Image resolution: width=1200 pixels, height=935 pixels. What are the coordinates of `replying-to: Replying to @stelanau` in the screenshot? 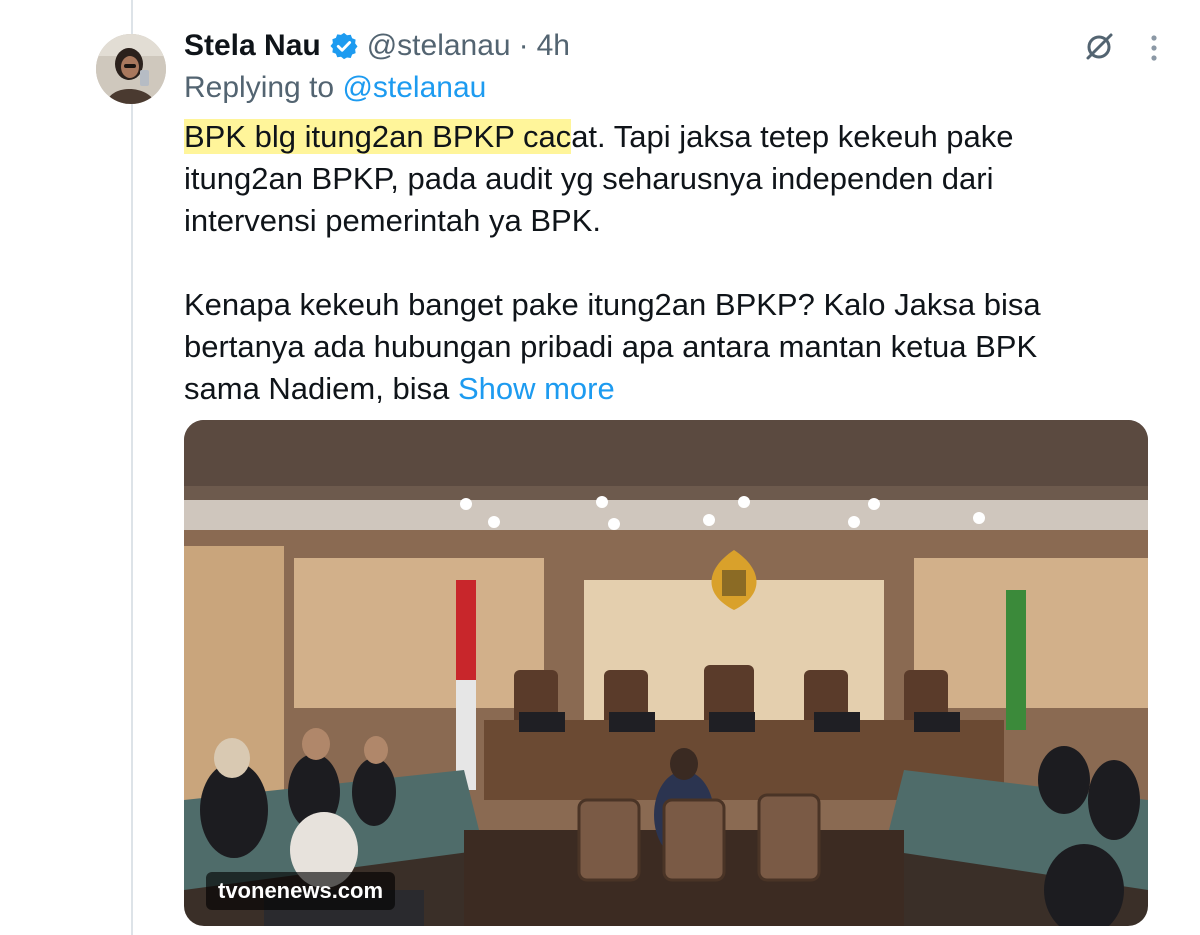 It's located at (335, 88).